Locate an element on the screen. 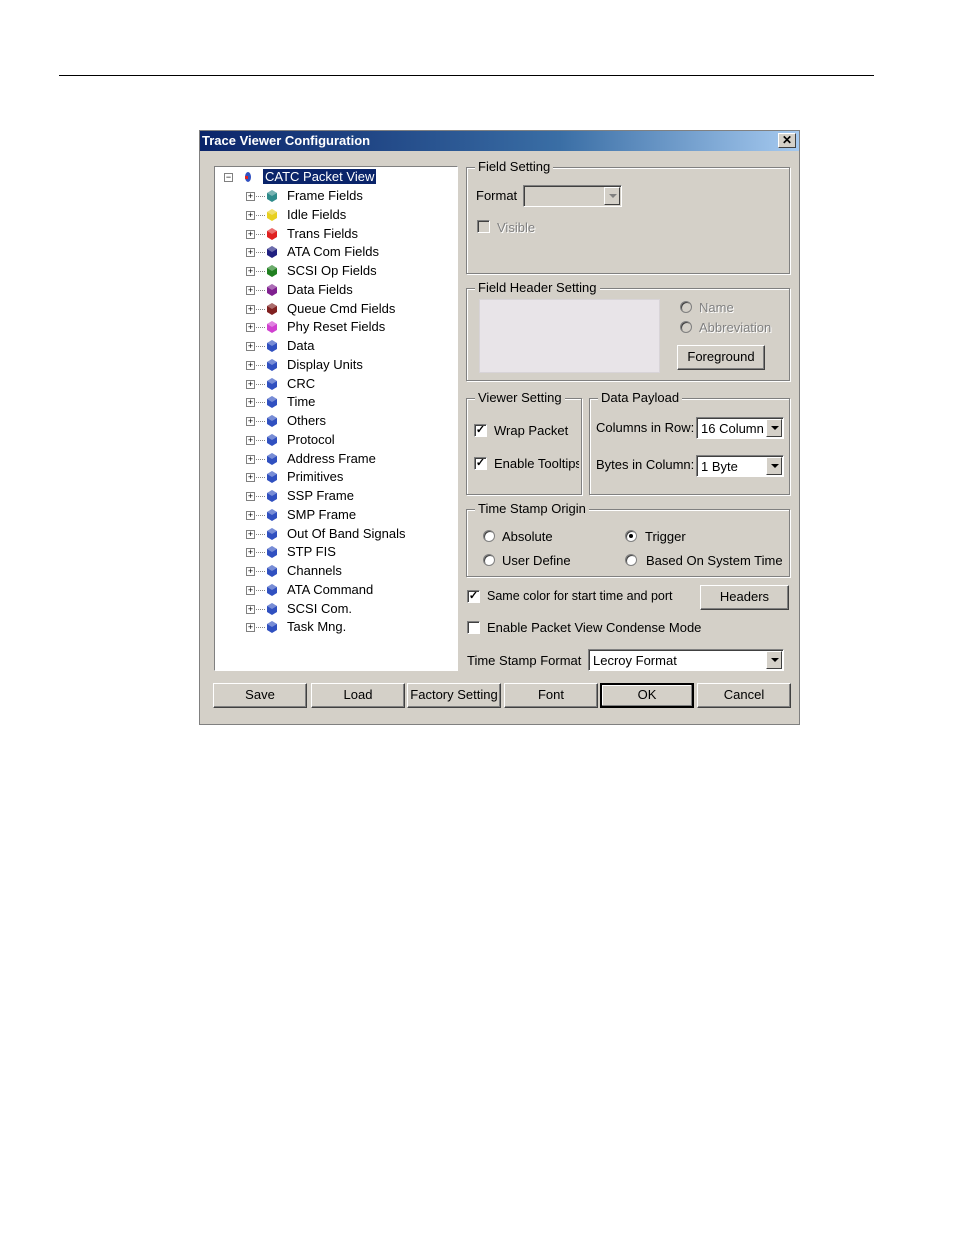 The width and height of the screenshot is (954, 1235). tree-item: + Data is located at coordinates (335, 346).